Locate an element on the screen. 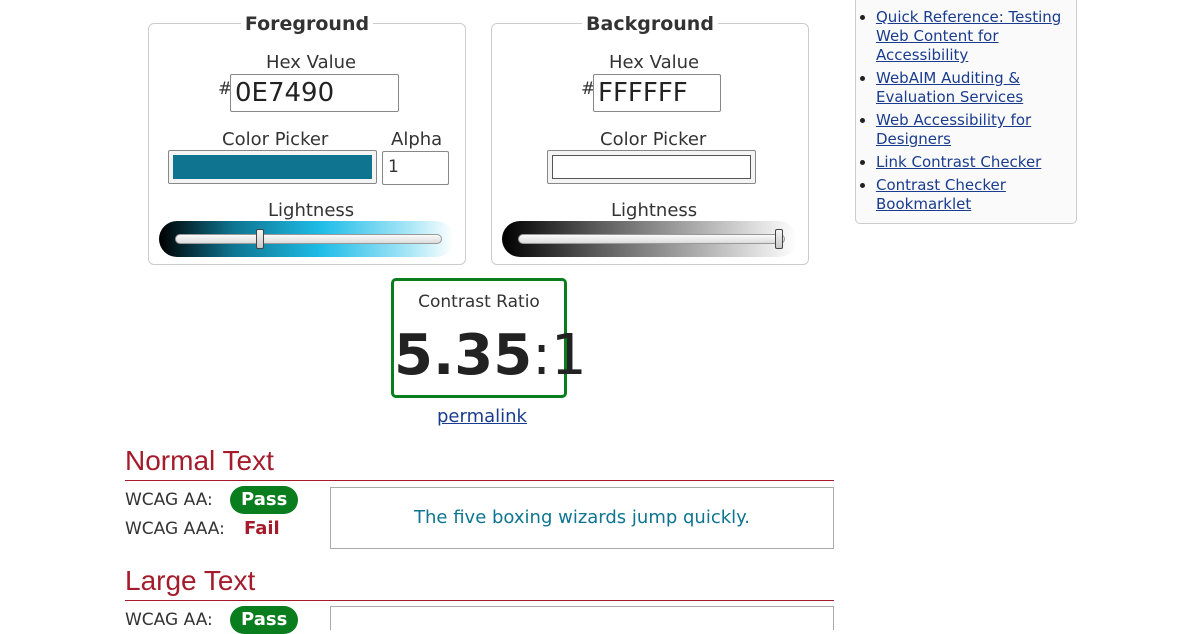 Image resolution: width=1200 pixels, height=634 pixels. foreground-hex-input: 0E7490 is located at coordinates (314, 93).